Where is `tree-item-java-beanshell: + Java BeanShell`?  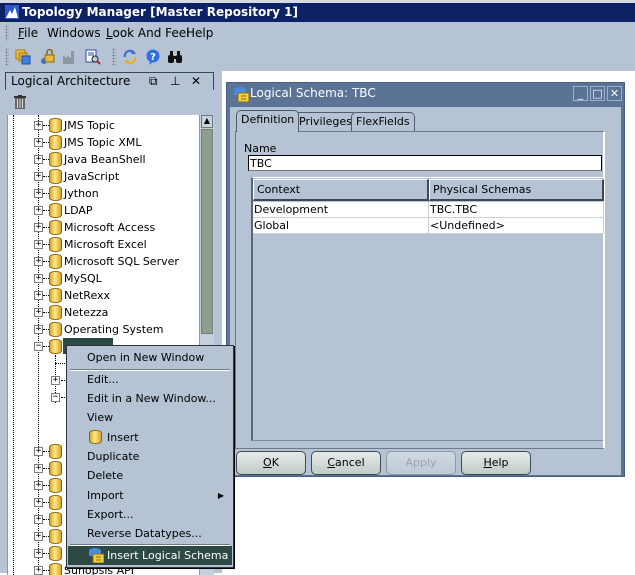
tree-item-java-beanshell: + Java BeanShell is located at coordinates (103, 159).